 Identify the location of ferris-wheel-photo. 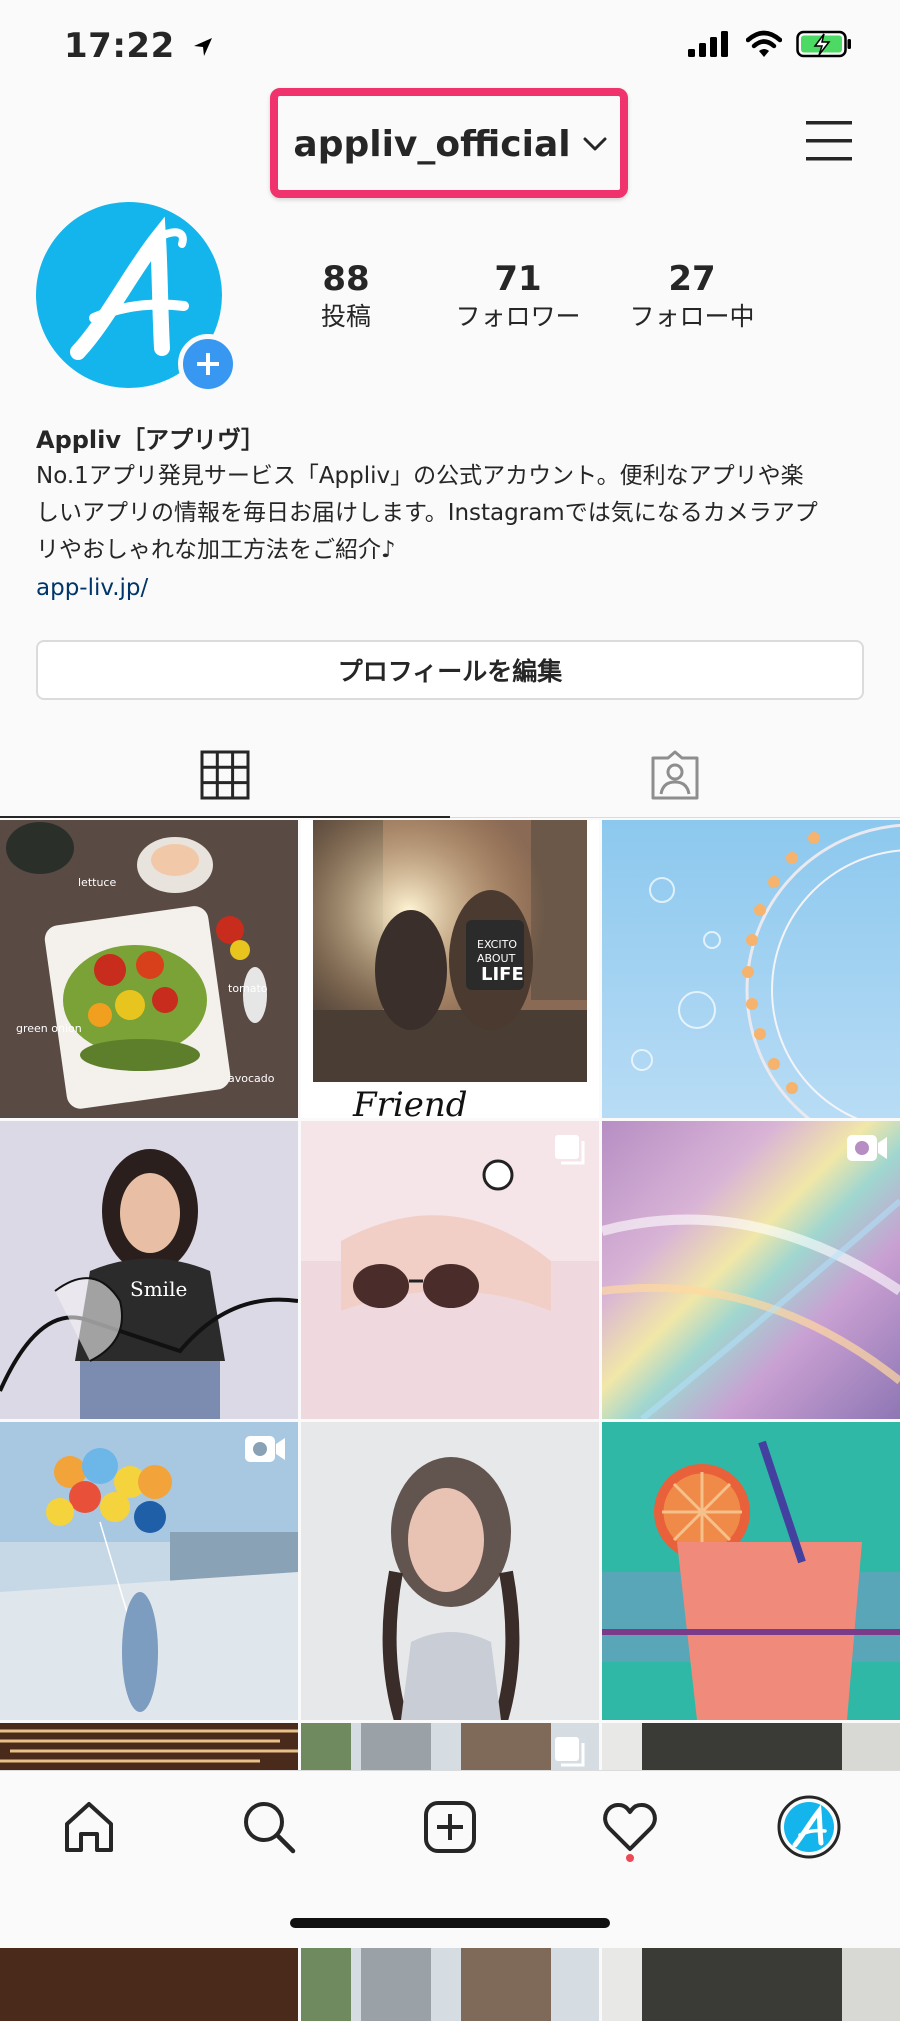
(751, 969).